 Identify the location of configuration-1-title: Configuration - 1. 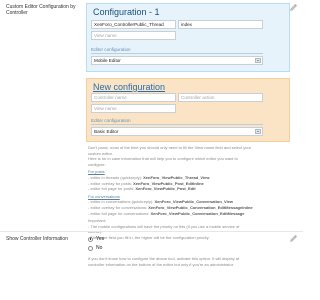
(126, 12).